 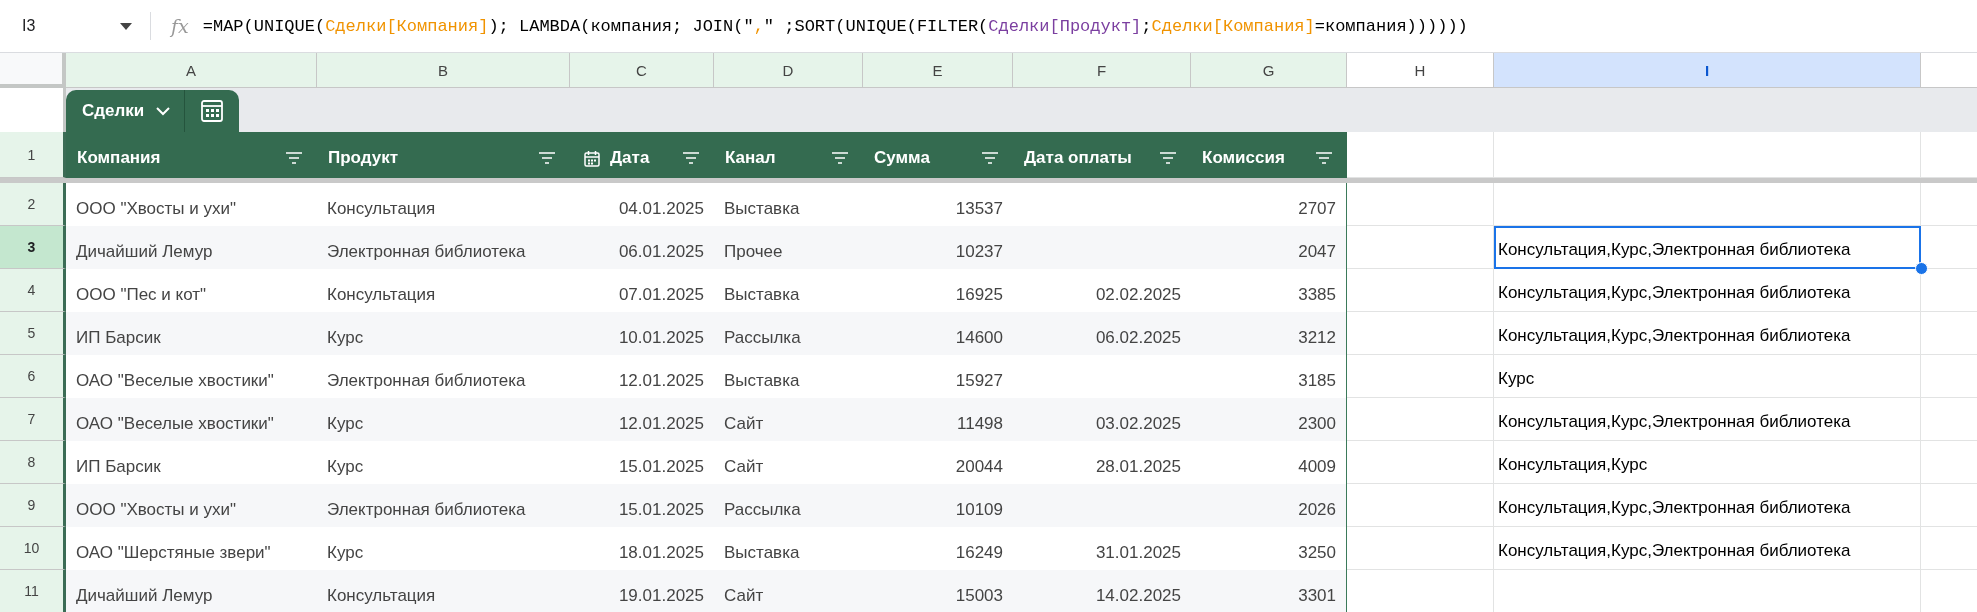 I want to click on table-header-cell: Канал, so click(x=788, y=155).